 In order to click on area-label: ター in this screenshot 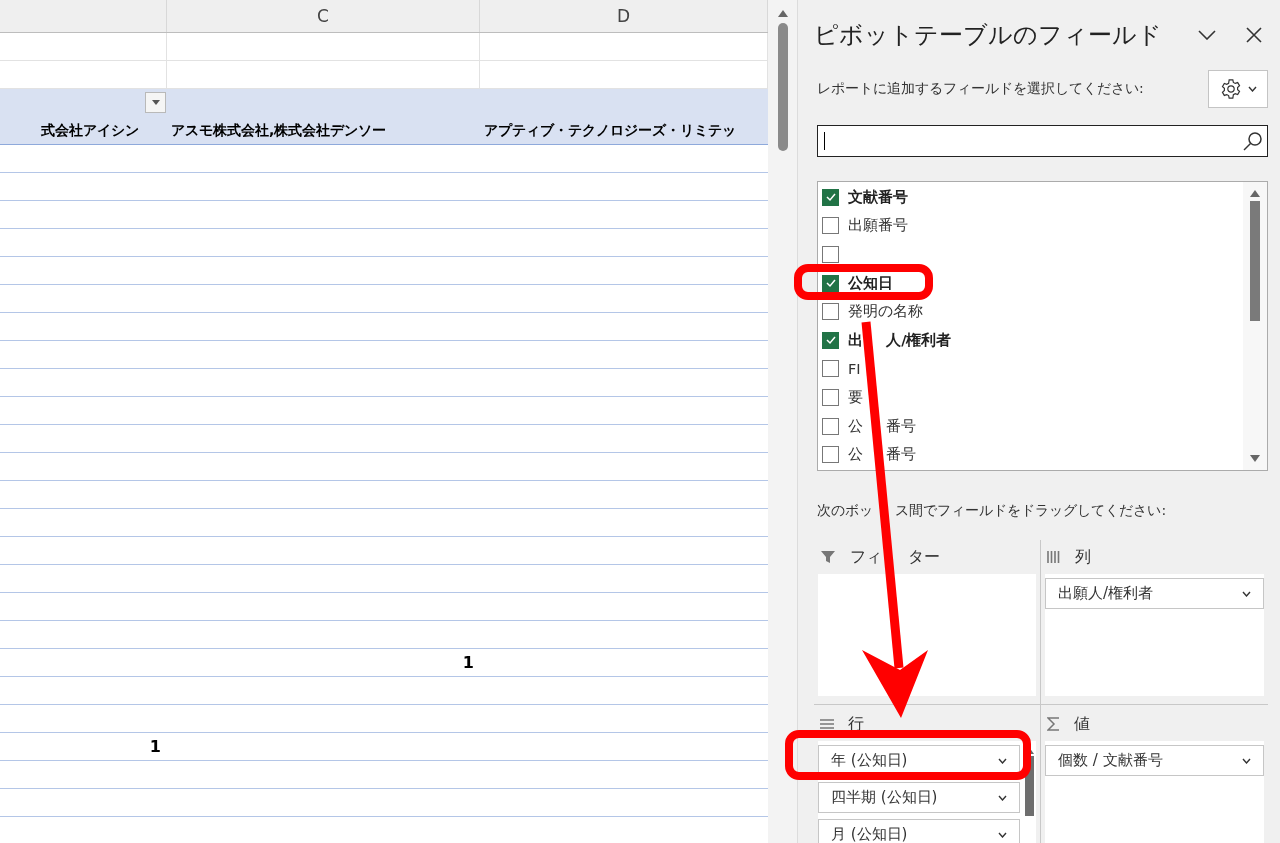, I will do `click(923, 557)`.